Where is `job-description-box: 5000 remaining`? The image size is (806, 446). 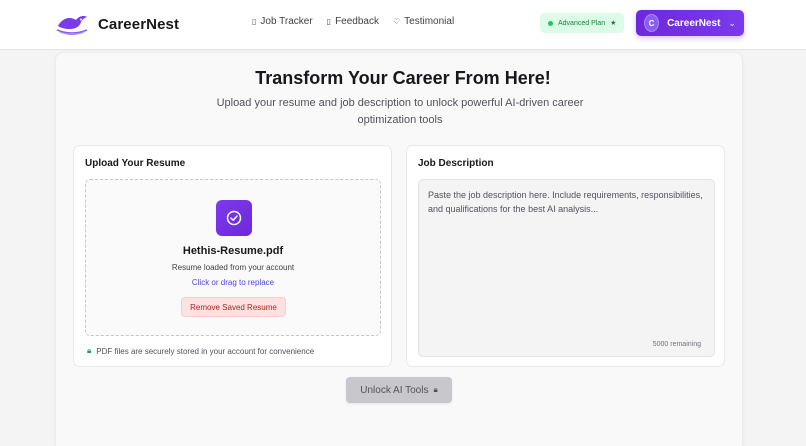
job-description-box: 5000 remaining is located at coordinates (566, 268).